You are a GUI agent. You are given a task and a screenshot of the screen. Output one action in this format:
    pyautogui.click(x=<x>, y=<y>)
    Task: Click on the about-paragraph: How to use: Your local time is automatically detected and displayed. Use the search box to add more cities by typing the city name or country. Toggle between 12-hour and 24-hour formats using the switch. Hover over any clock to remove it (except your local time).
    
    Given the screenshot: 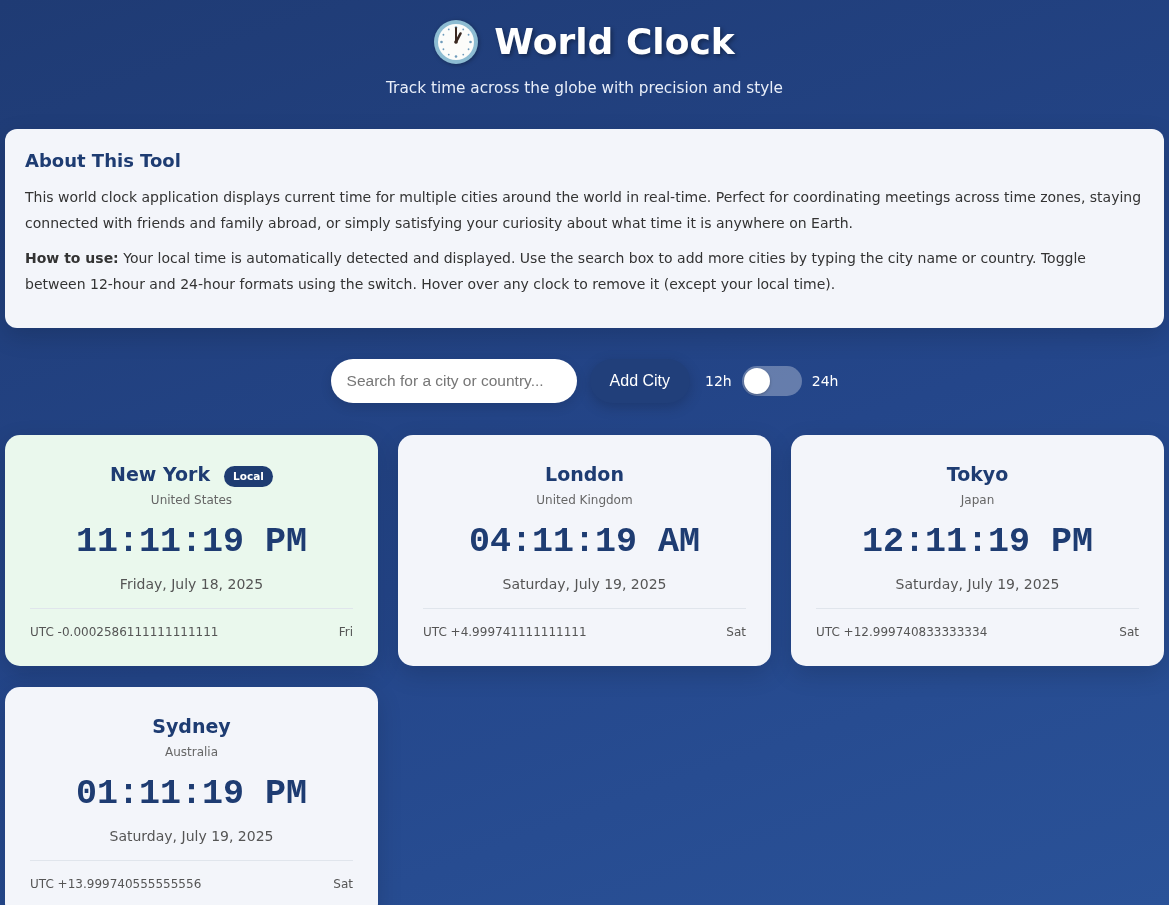 What is the action you would take?
    pyautogui.click(x=556, y=271)
    